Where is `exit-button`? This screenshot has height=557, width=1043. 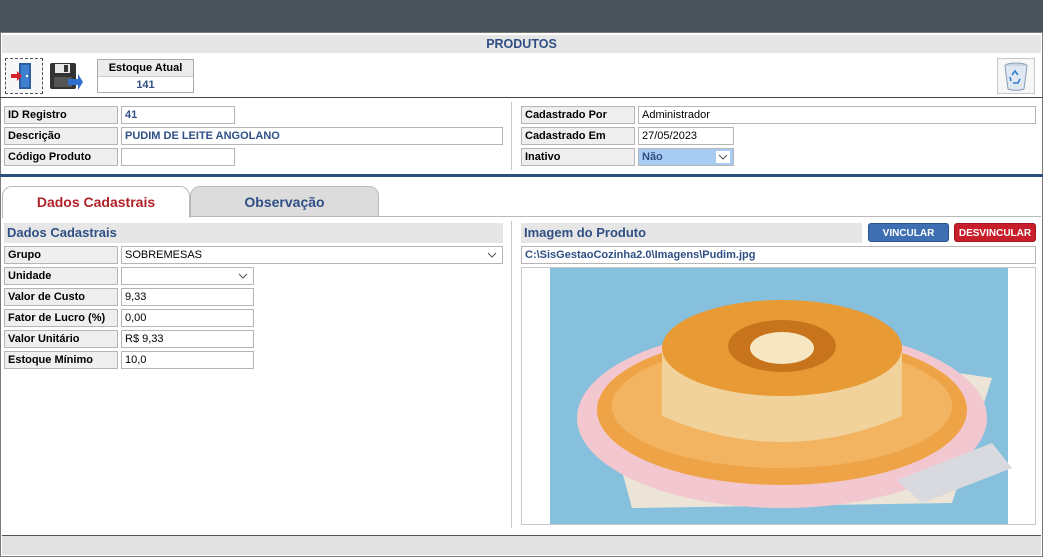
exit-button is located at coordinates (24, 76).